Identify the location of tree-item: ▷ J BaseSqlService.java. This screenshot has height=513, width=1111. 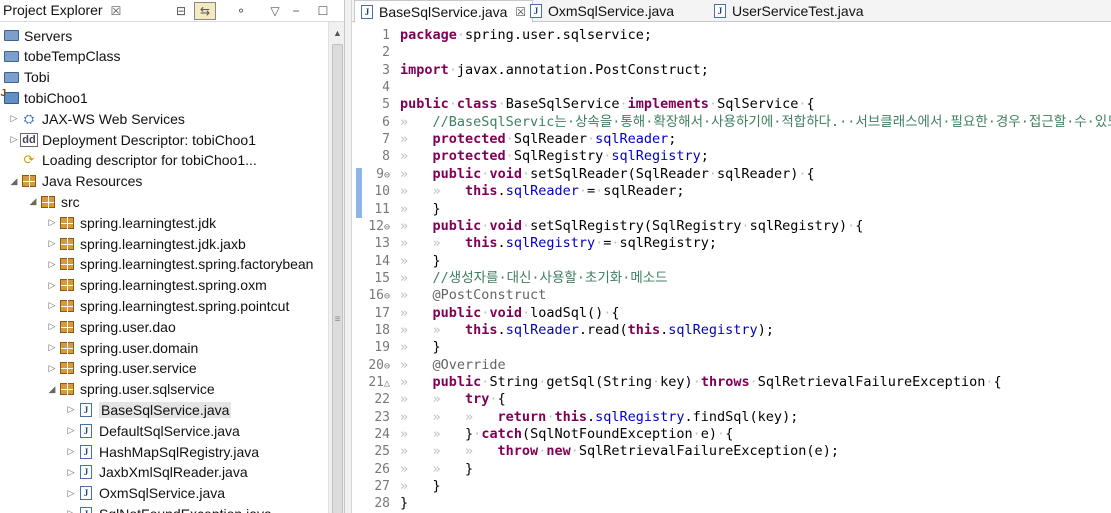
(164, 409).